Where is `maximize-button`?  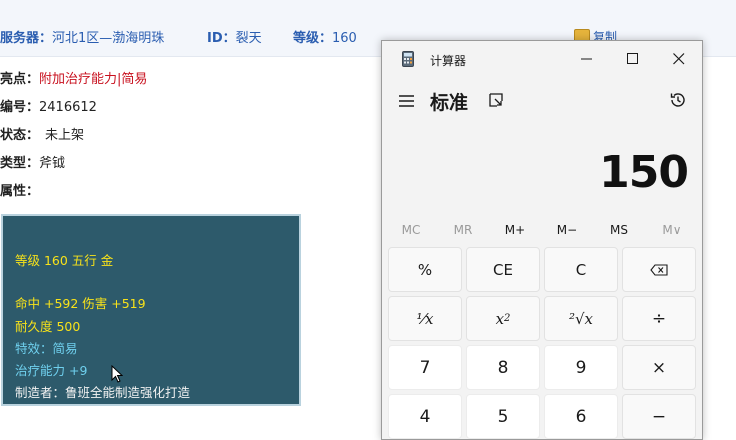 maximize-button is located at coordinates (633, 59).